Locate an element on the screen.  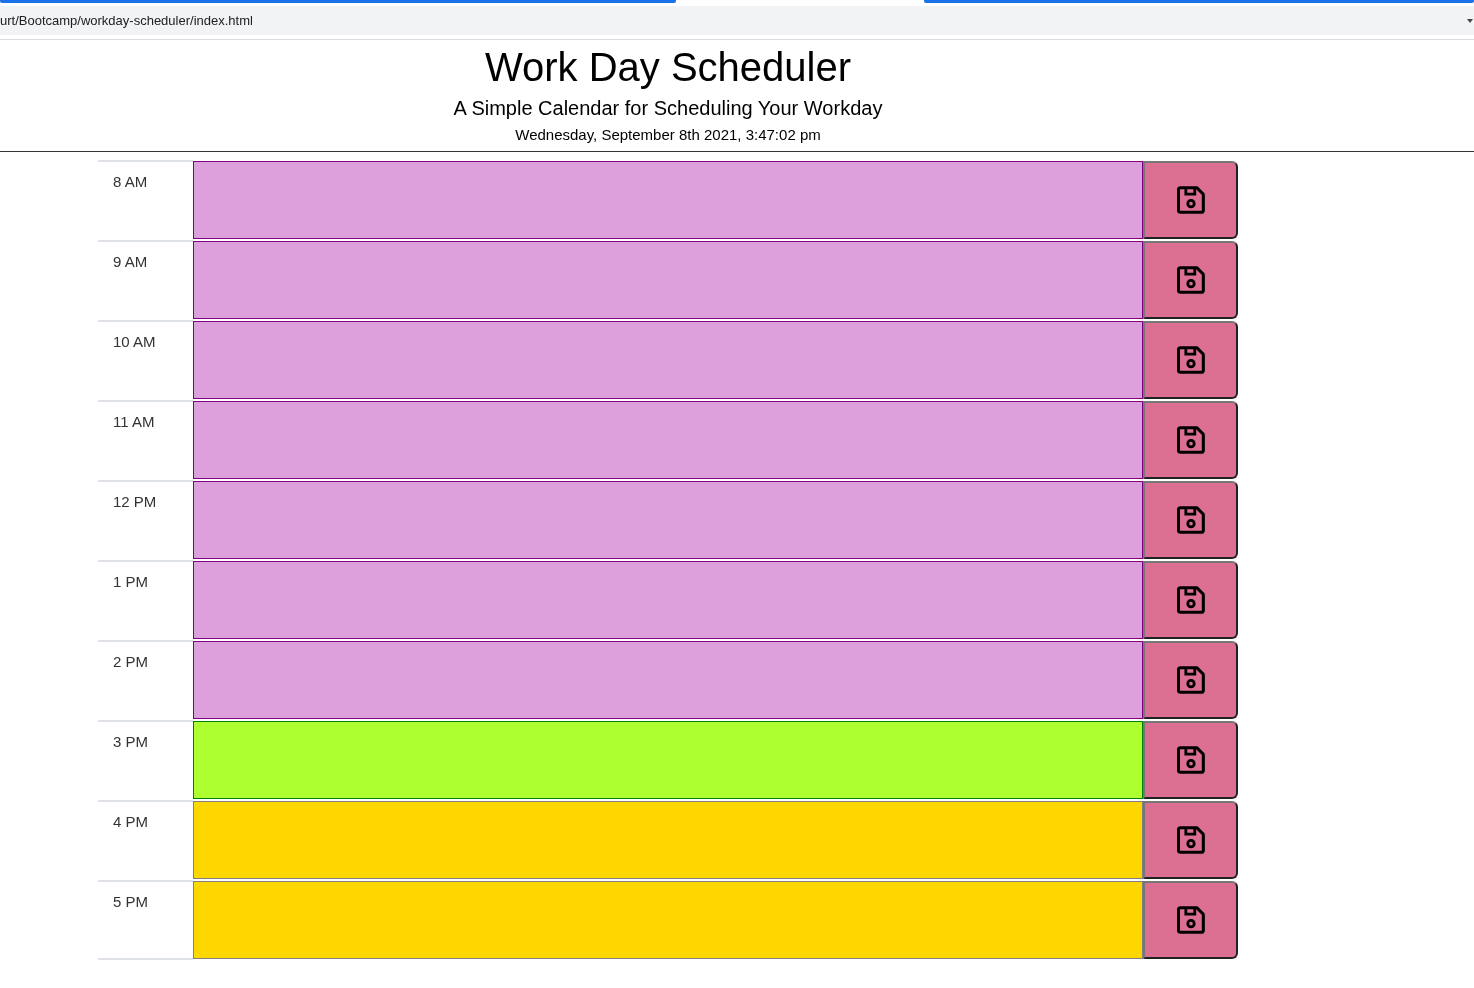
url-text: urt/Bootcamp/workday-scheduler/index.html is located at coordinates (126, 20).